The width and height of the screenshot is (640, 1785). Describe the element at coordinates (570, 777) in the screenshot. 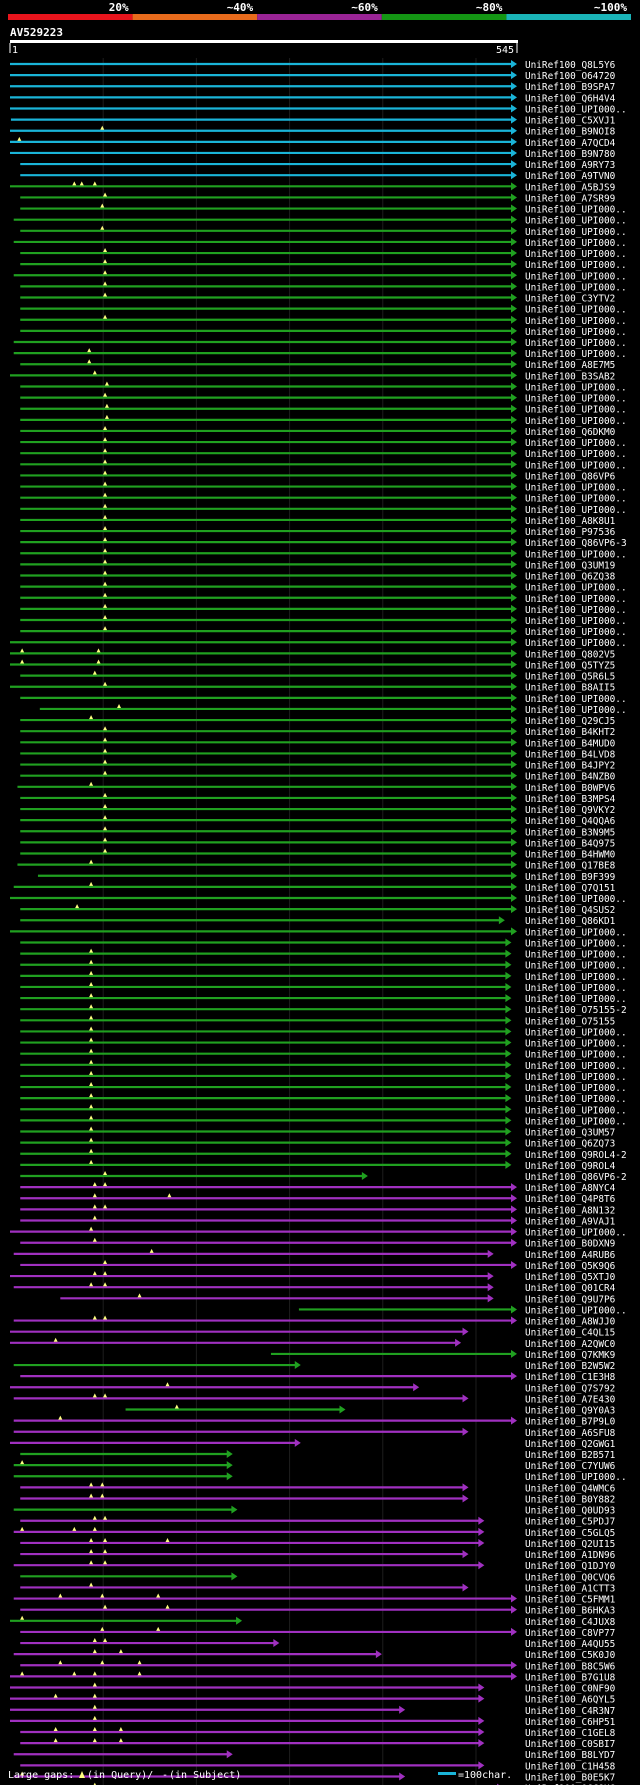

I see `hit-label: UniRef100_B4NZB0` at that location.